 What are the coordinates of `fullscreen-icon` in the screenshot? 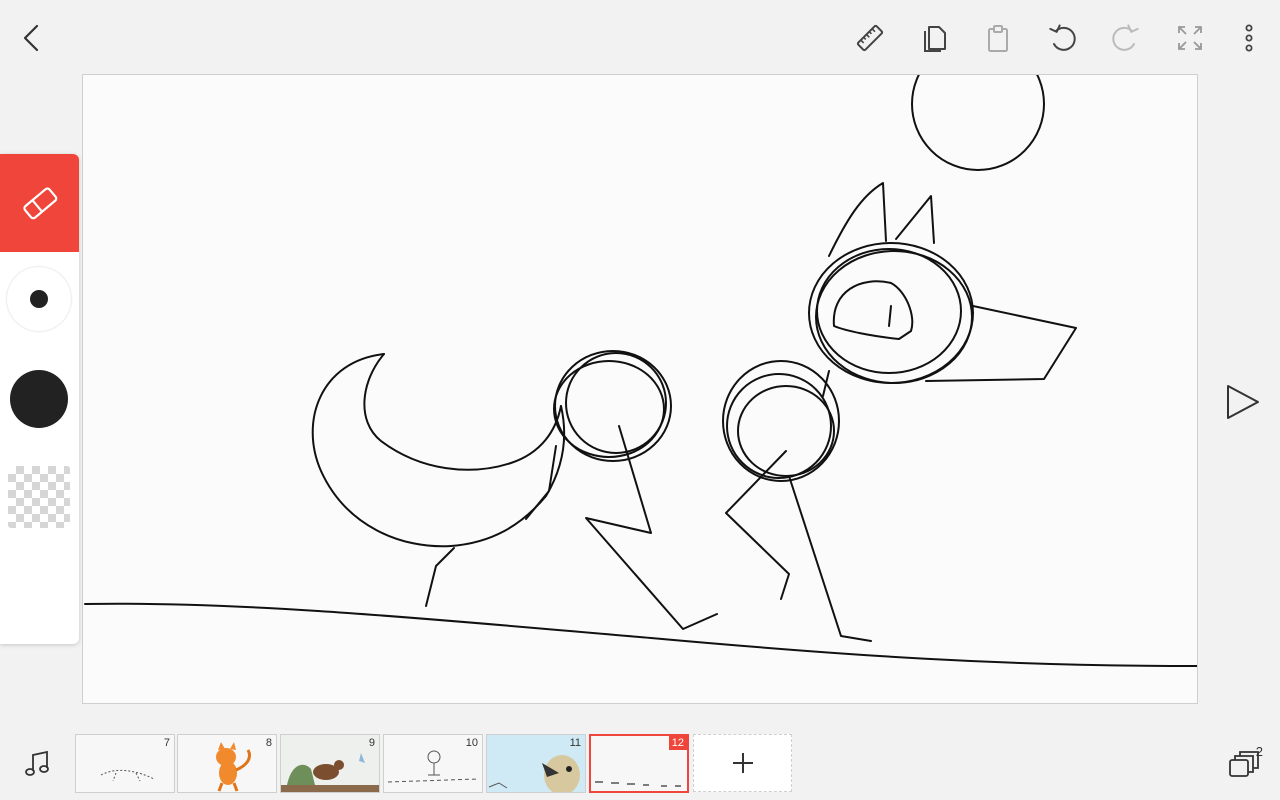 It's located at (1190, 38).